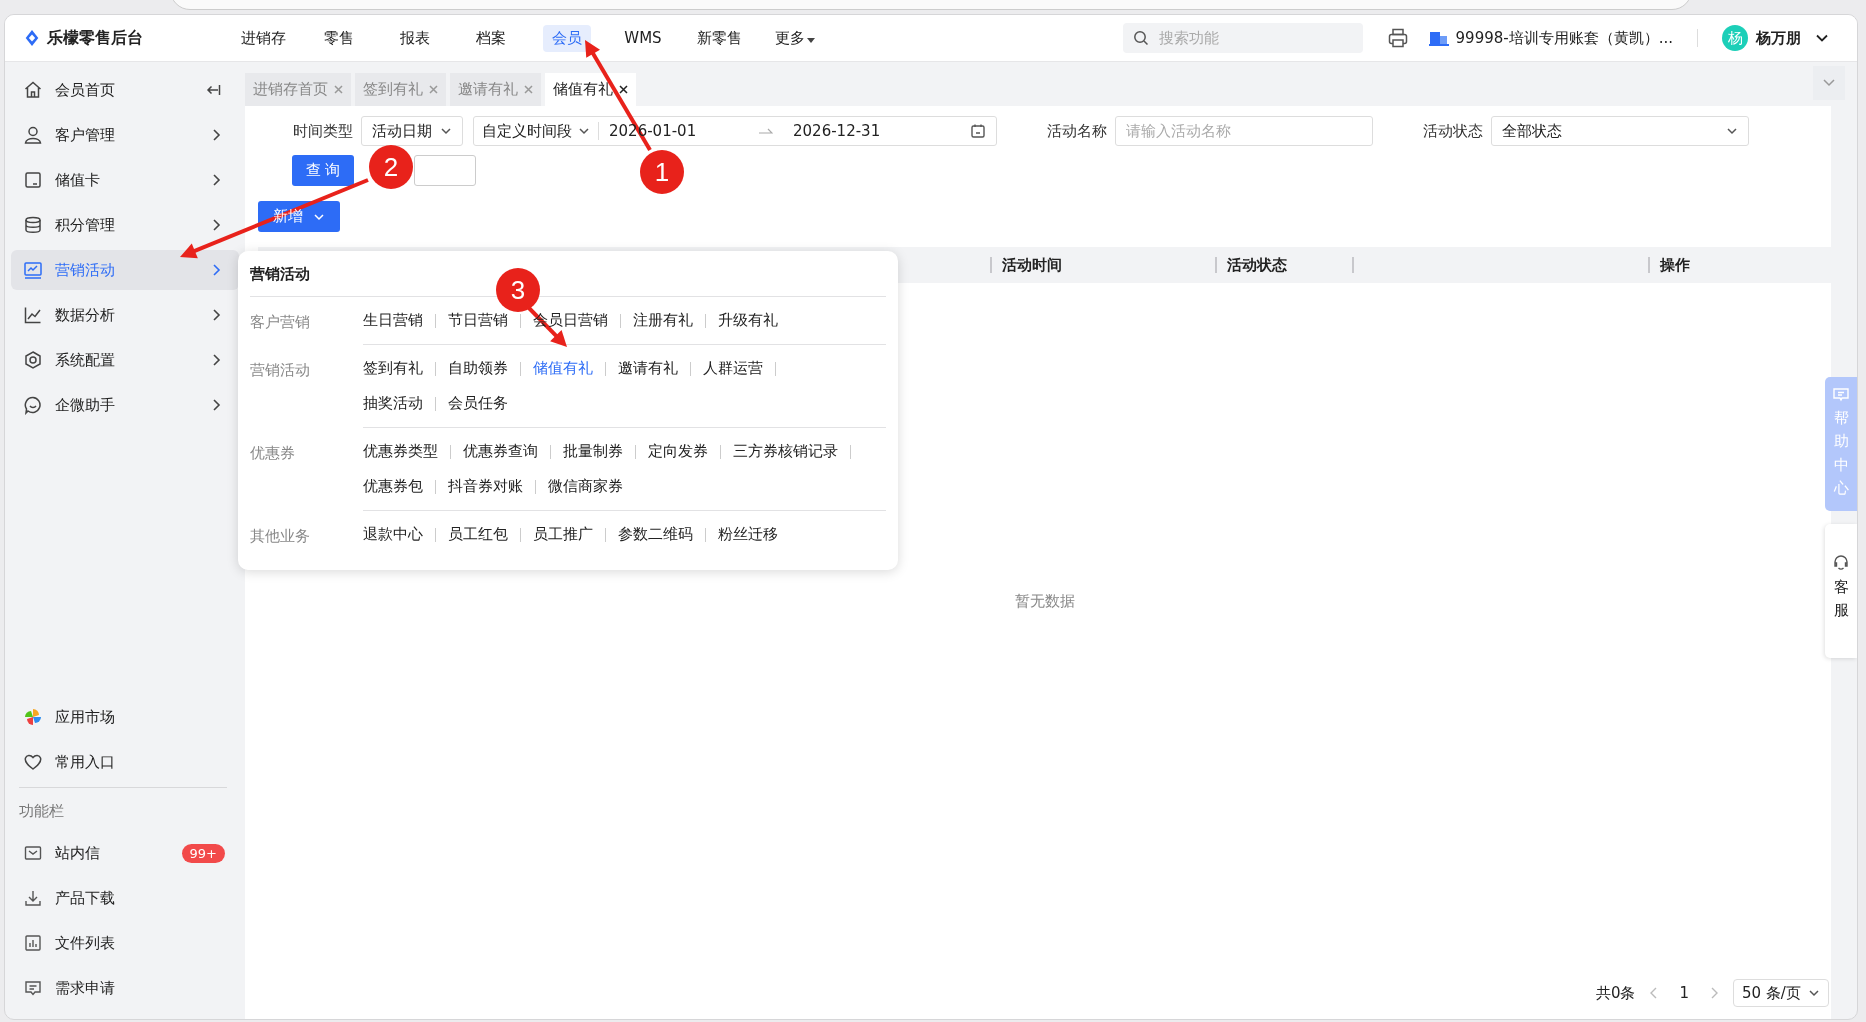 This screenshot has width=1866, height=1022. What do you see at coordinates (125, 135) in the screenshot?
I see `sidebar-item: 客户管理` at bounding box center [125, 135].